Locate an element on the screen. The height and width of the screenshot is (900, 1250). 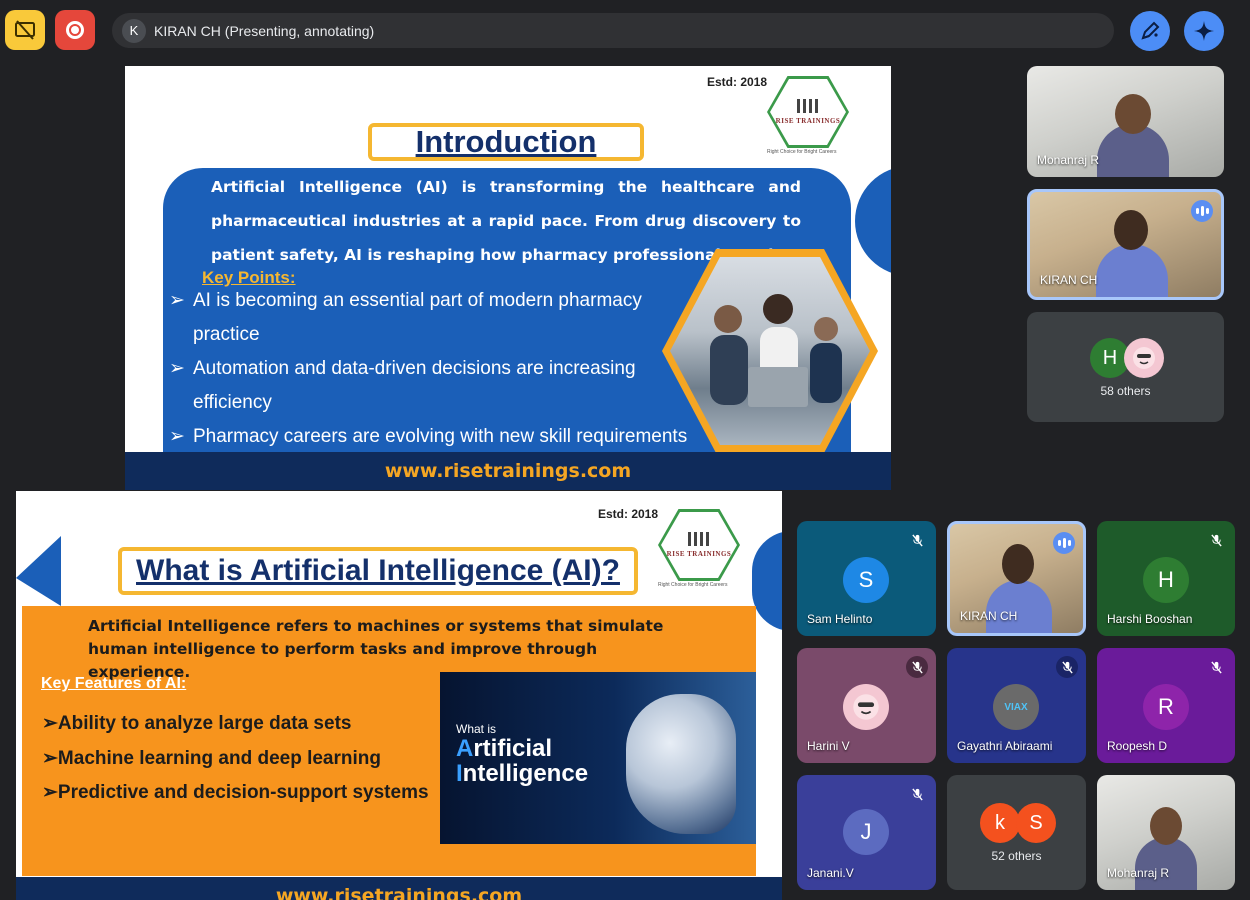
robot-head-icon is located at coordinates (681, 764).